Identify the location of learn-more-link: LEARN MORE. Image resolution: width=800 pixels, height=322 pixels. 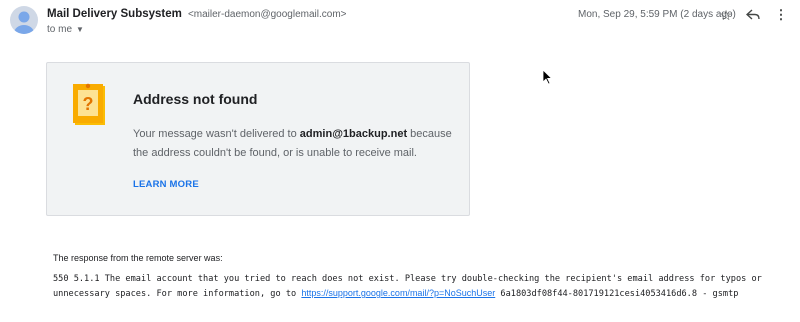
(166, 184).